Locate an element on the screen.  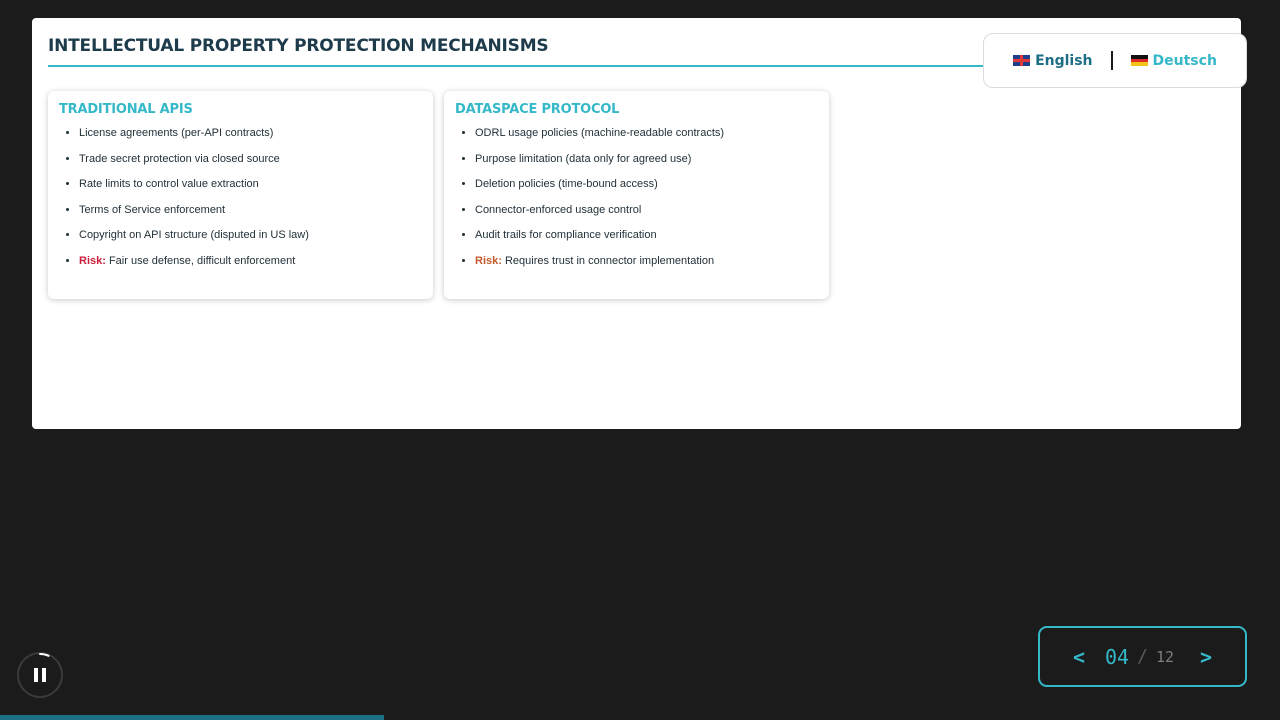
current-slide-number: 04 is located at coordinates (1117, 656).